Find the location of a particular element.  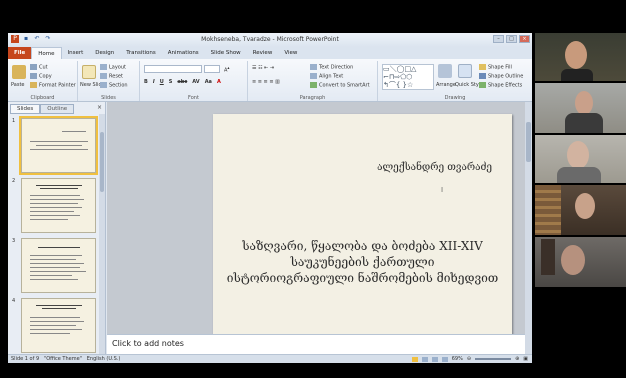

strikethrough-button: abc is located at coordinates (182, 82).